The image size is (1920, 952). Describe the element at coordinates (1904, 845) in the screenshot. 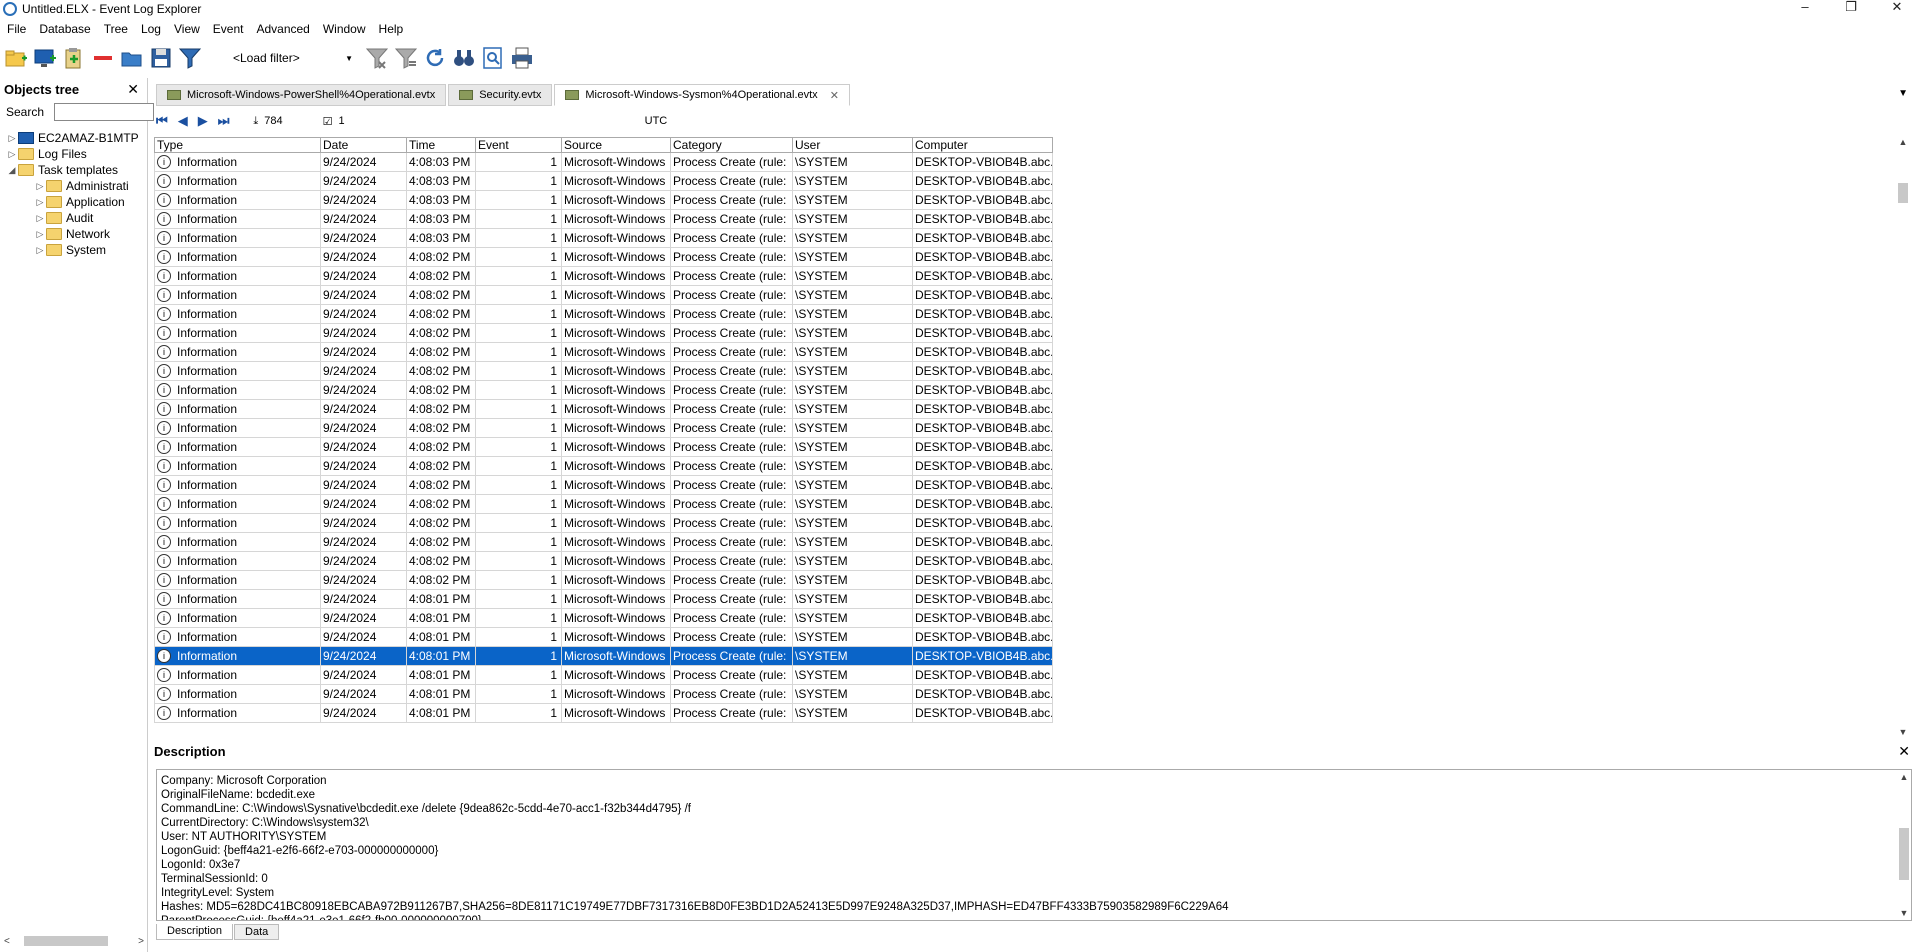

I see `description-scrollbar: ▲ ▼` at that location.